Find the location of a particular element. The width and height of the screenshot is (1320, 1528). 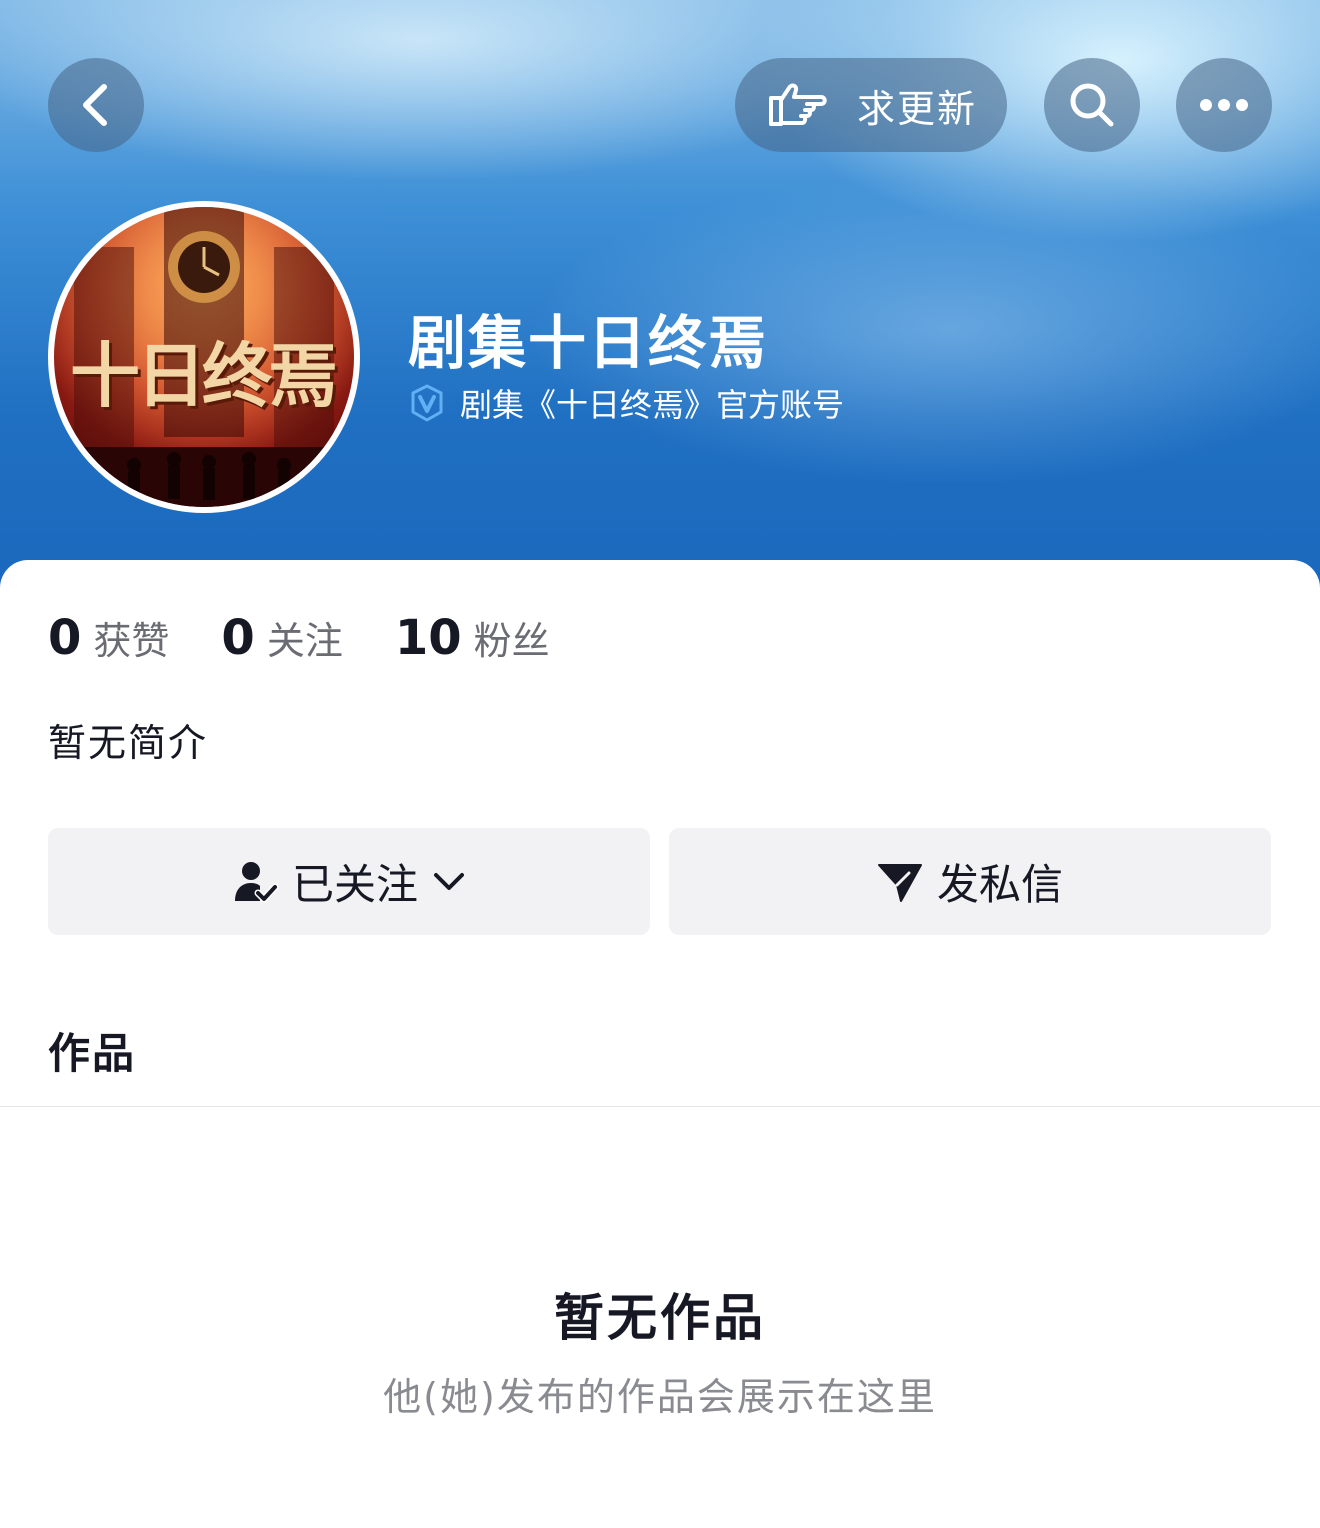

more-options-button is located at coordinates (1224, 105).